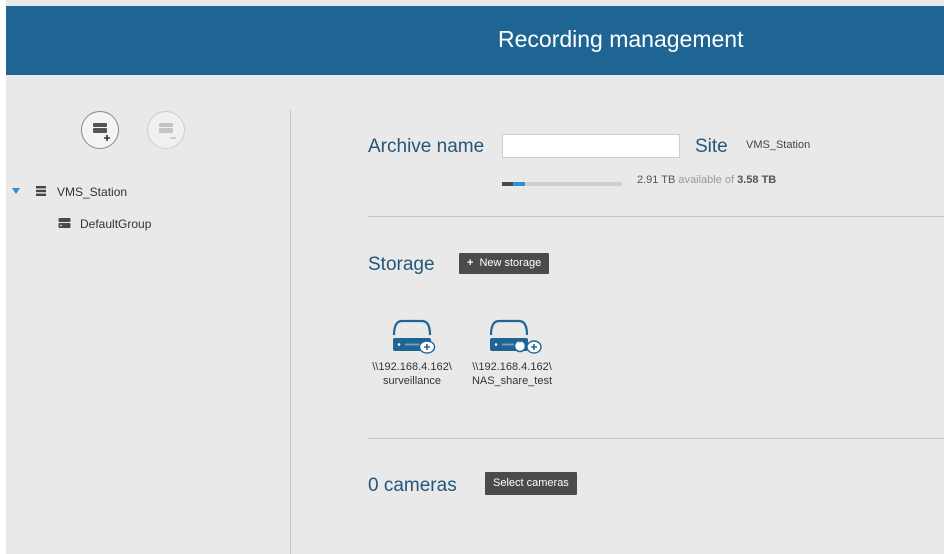 The image size is (944, 554). I want to click on new-storage-button: + New storage, so click(504, 263).